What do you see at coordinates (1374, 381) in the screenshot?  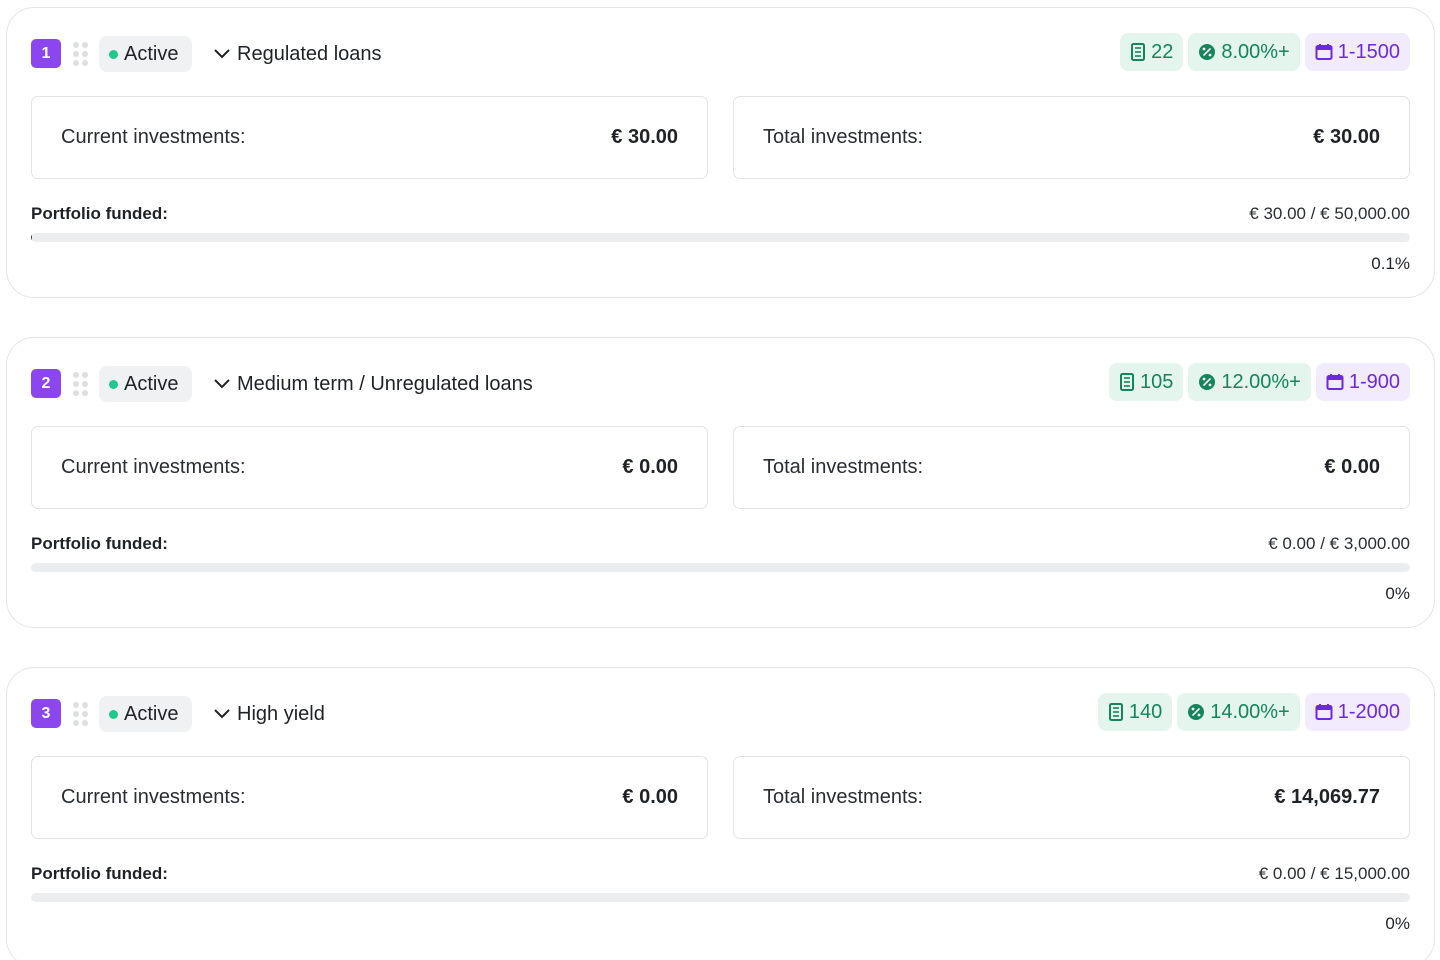 I see `term-range: 1-900` at bounding box center [1374, 381].